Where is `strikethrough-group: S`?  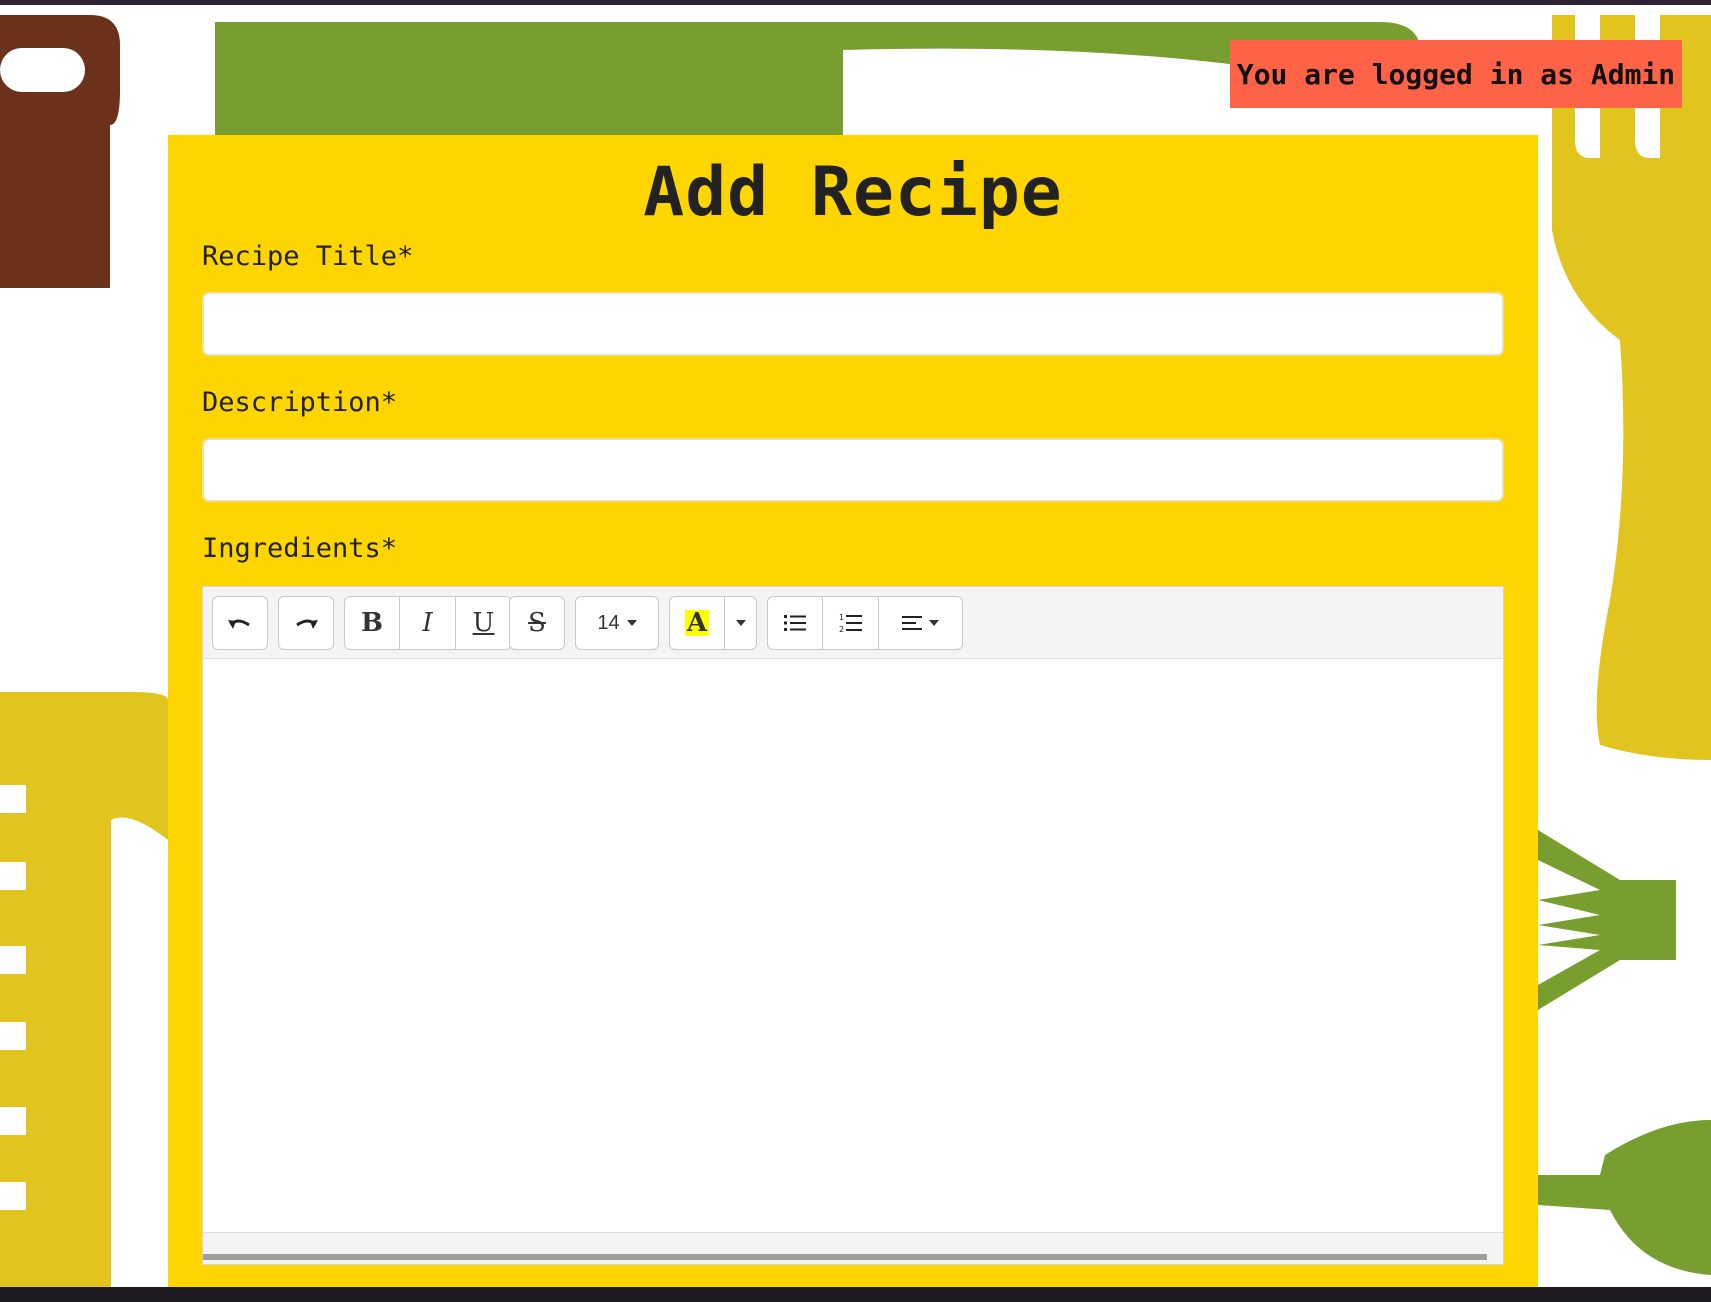
strikethrough-group: S is located at coordinates (537, 623).